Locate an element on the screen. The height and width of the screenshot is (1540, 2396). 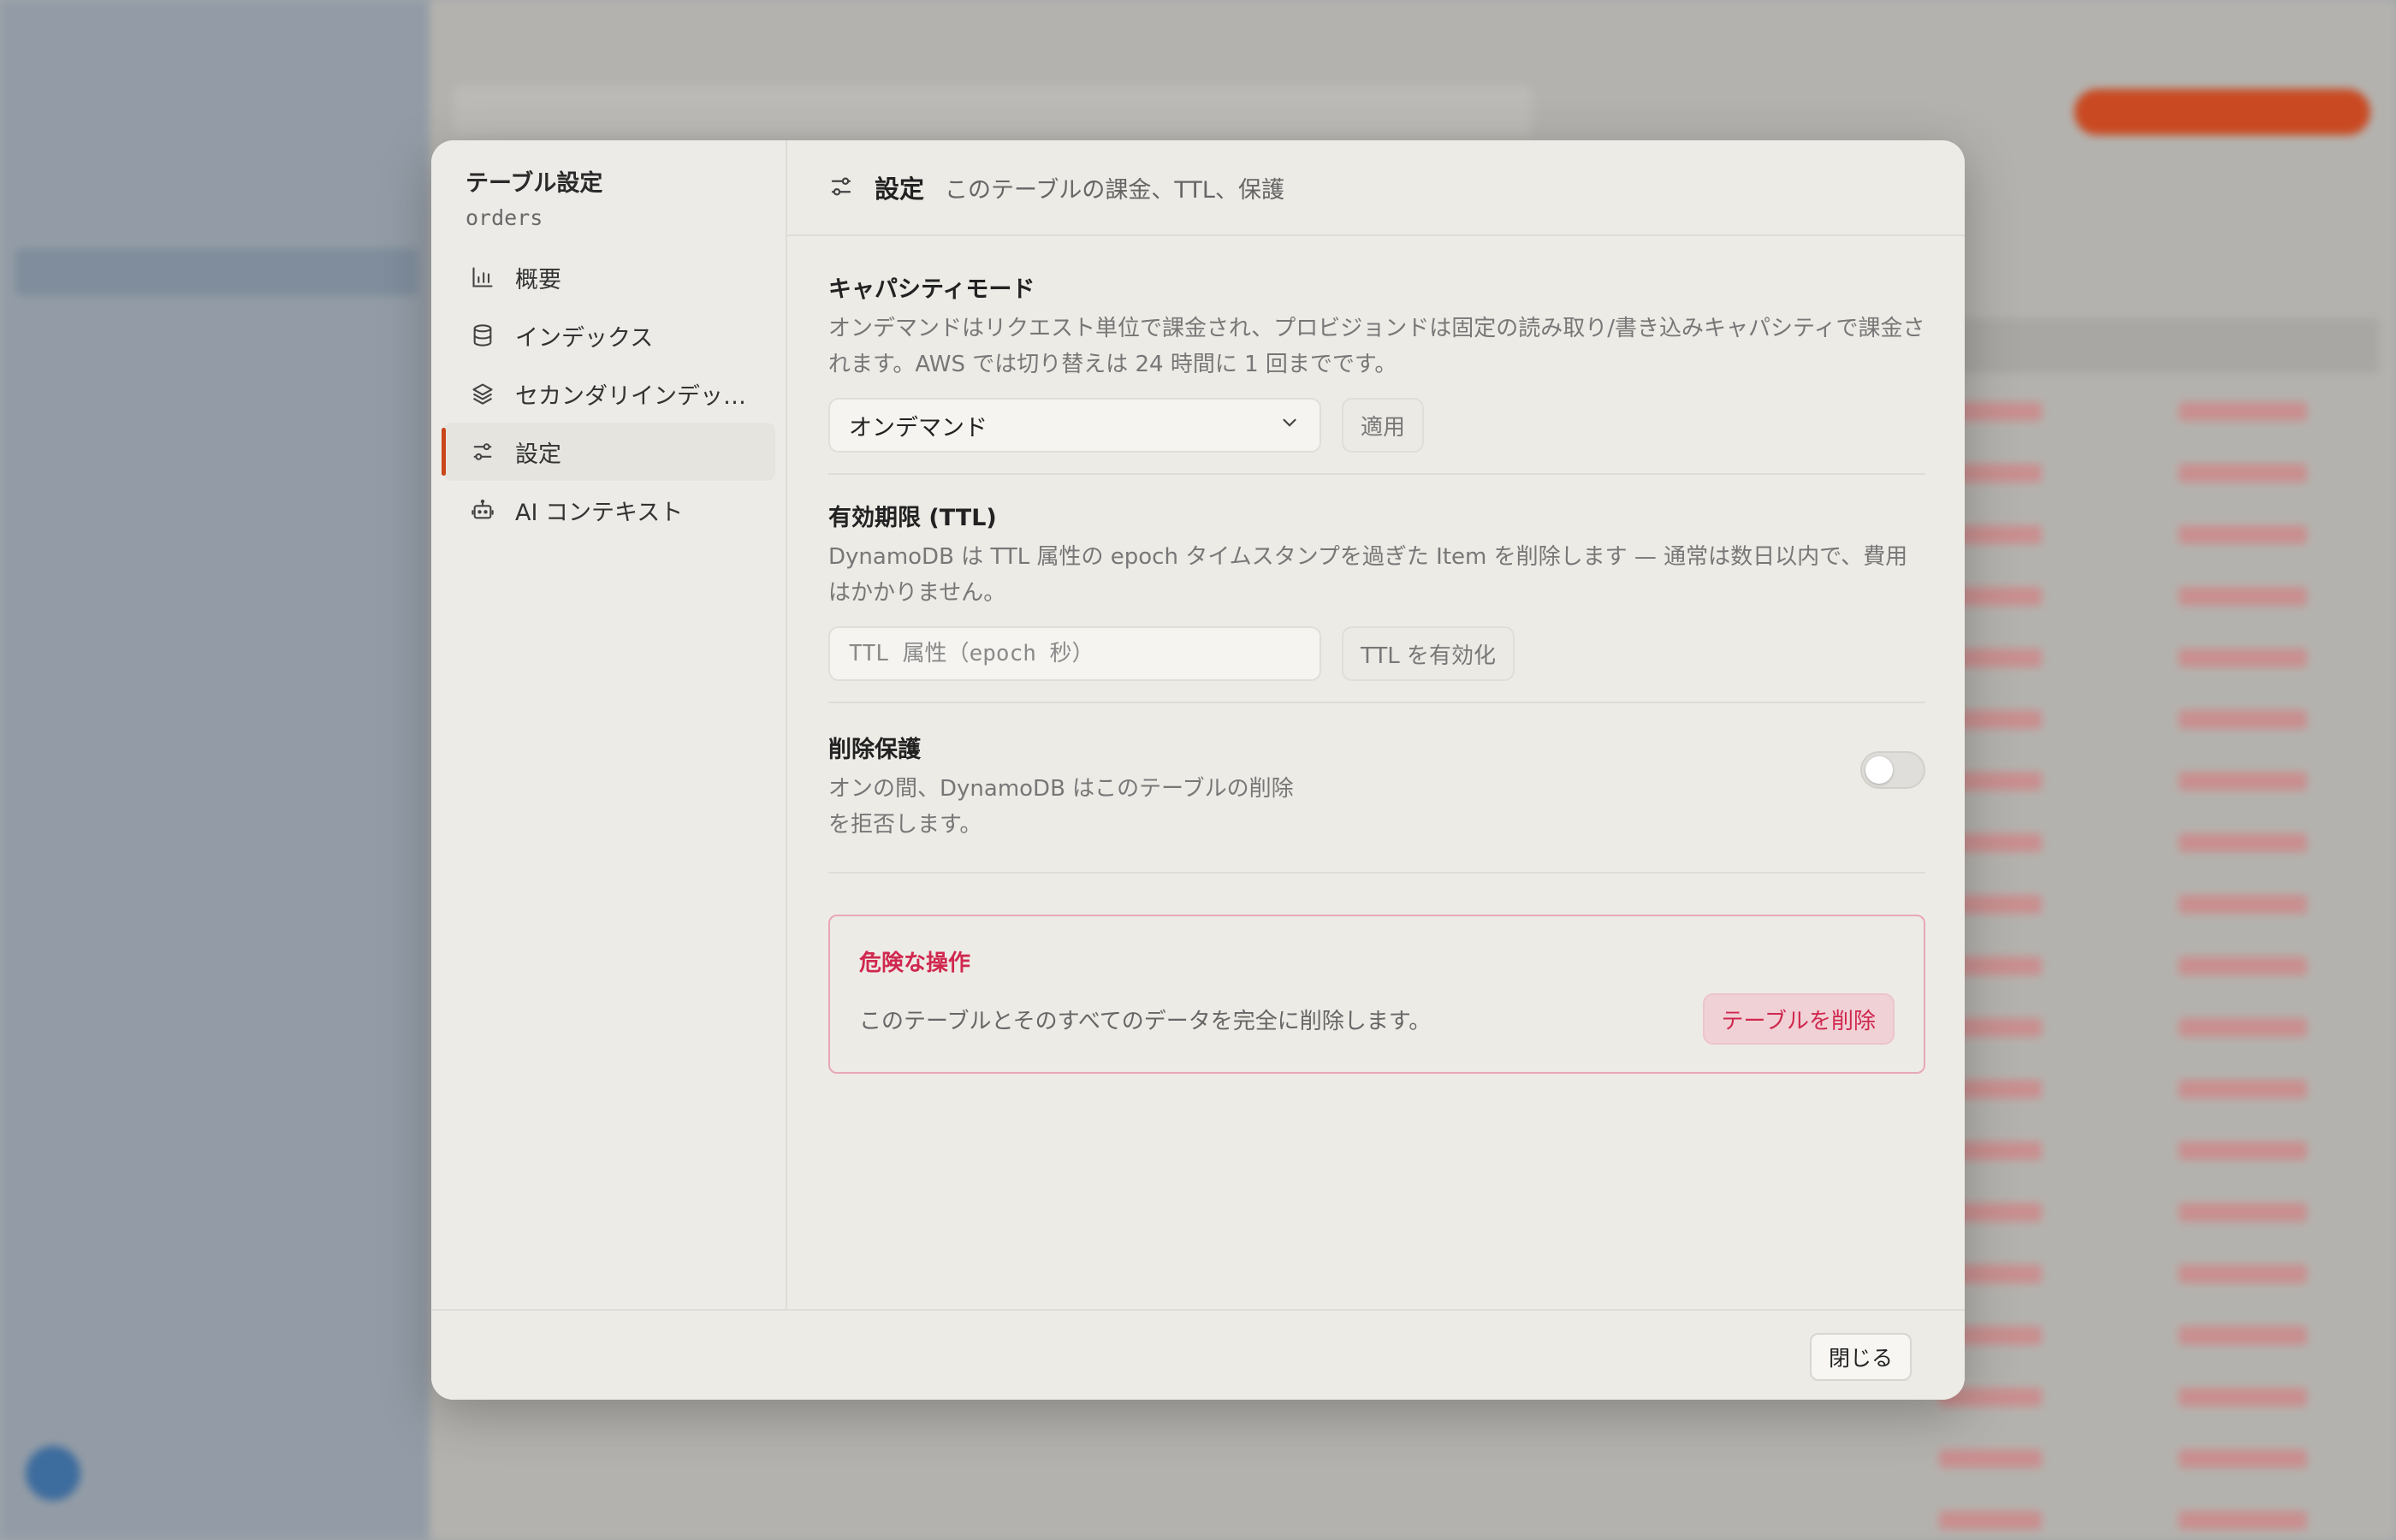
danger-title: 危険な操作 is located at coordinates (915, 963).